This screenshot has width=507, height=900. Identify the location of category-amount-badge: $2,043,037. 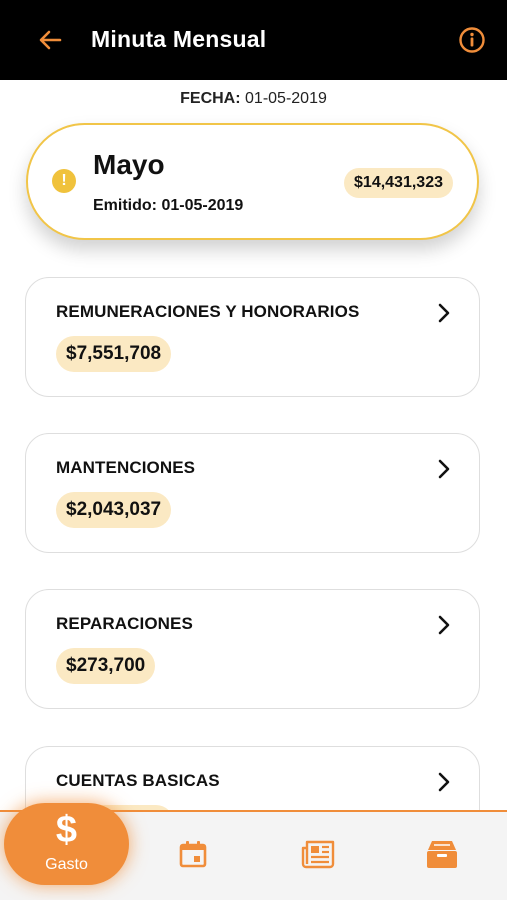
(114, 510).